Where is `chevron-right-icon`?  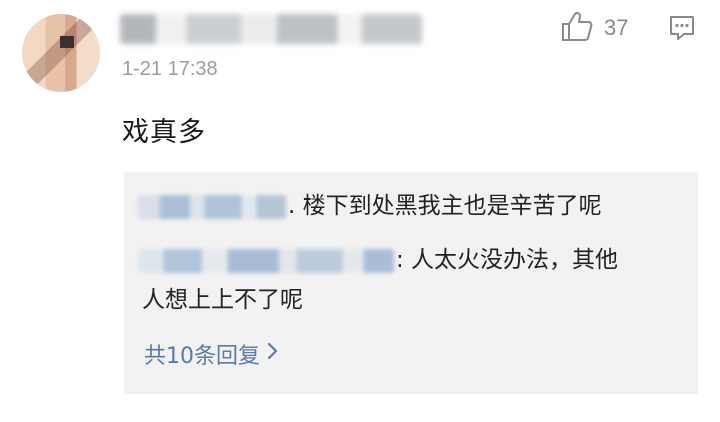
chevron-right-icon is located at coordinates (273, 354).